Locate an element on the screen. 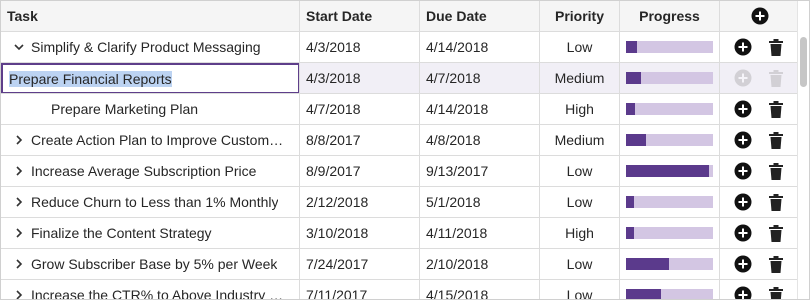 The image size is (810, 300). scrollbar-thumb is located at coordinates (803, 62).